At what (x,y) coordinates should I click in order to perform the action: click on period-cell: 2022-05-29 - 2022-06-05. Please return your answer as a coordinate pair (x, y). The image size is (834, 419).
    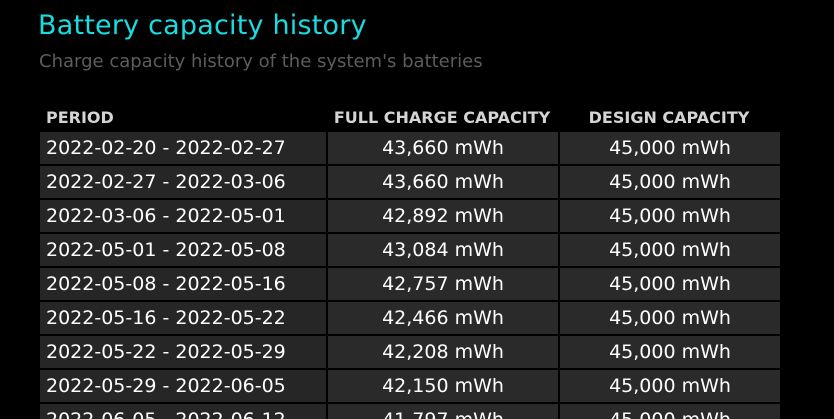
    Looking at the image, I should click on (183, 386).